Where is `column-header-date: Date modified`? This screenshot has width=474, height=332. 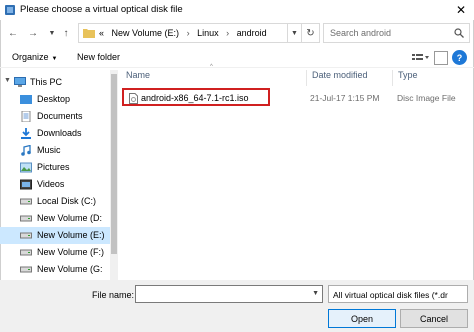
column-header-date: Date modified is located at coordinates (340, 78).